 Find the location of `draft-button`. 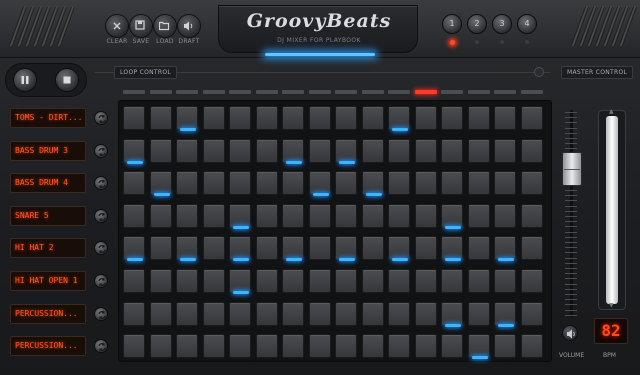

draft-button is located at coordinates (189, 26).